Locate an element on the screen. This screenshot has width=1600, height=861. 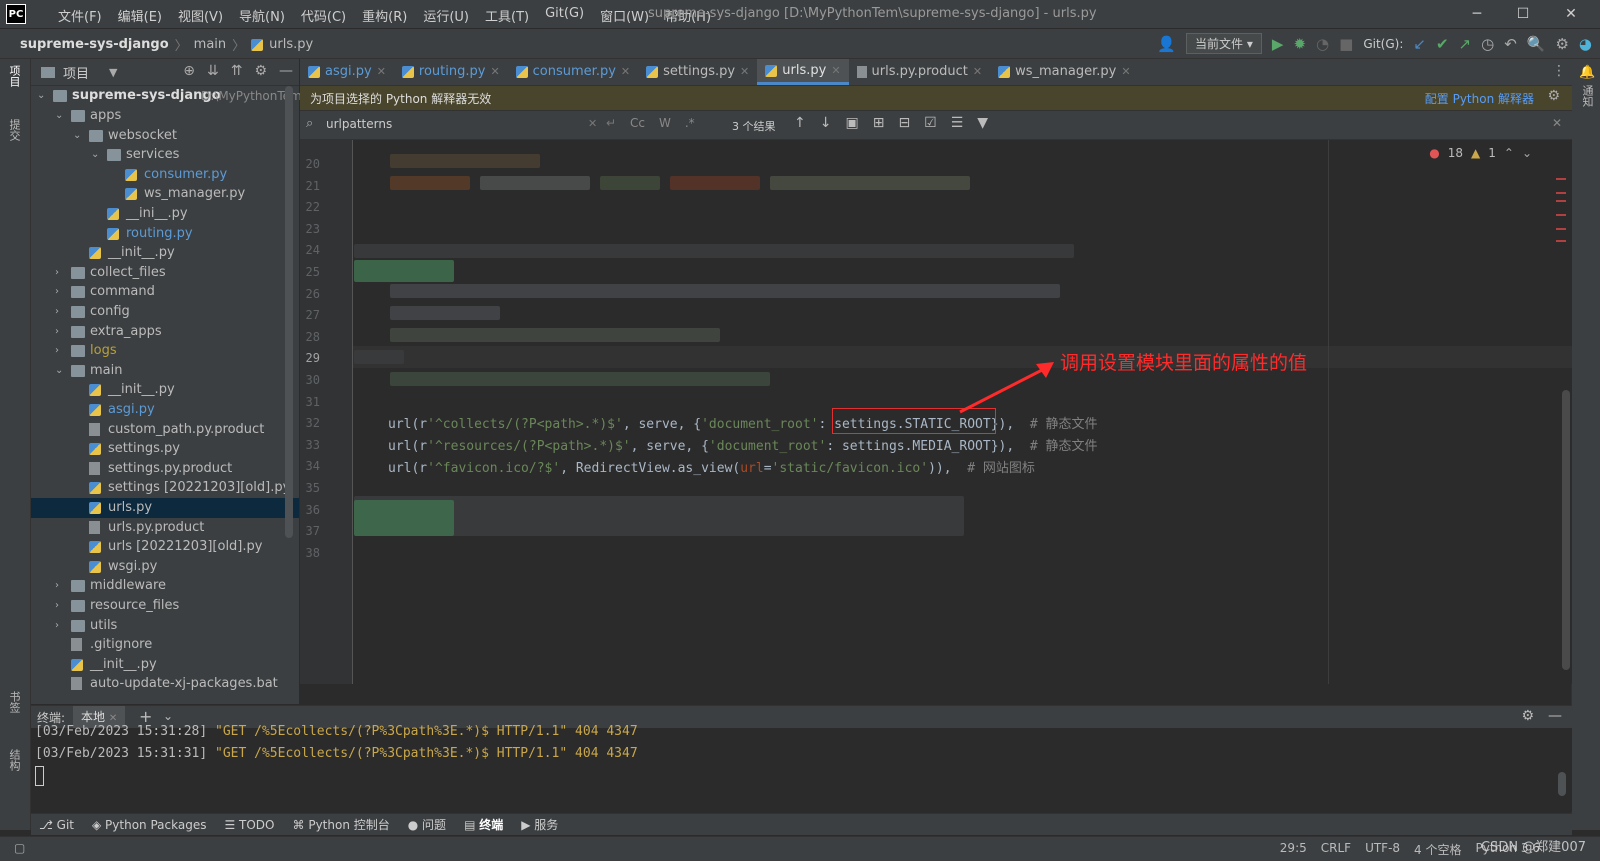
user-icon: 👤 is located at coordinates (1166, 44).